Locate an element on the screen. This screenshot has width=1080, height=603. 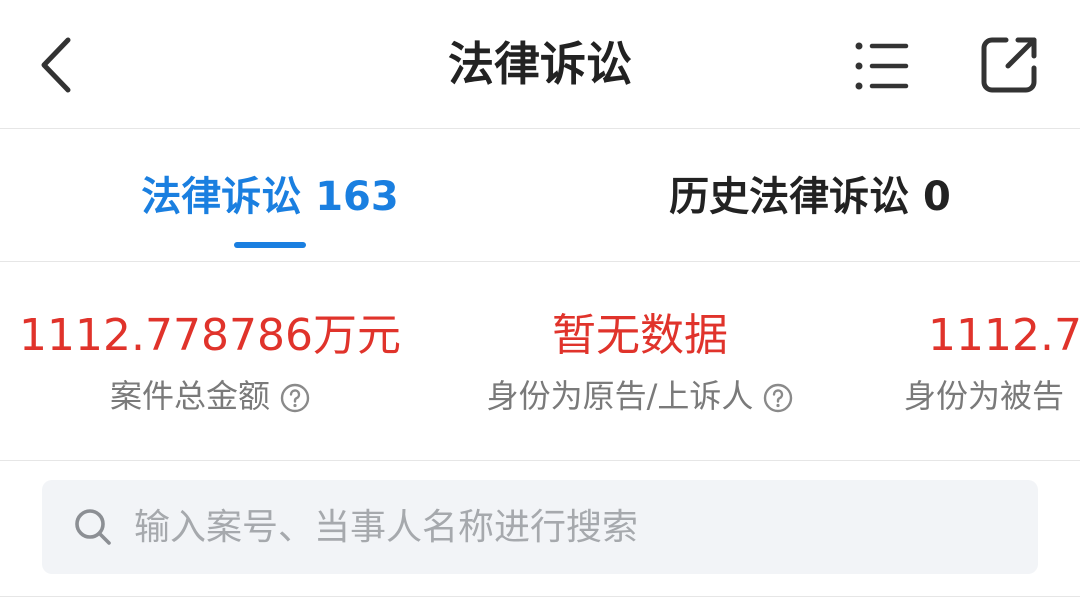
tab-label: 历史法律诉讼 is located at coordinates (789, 197).